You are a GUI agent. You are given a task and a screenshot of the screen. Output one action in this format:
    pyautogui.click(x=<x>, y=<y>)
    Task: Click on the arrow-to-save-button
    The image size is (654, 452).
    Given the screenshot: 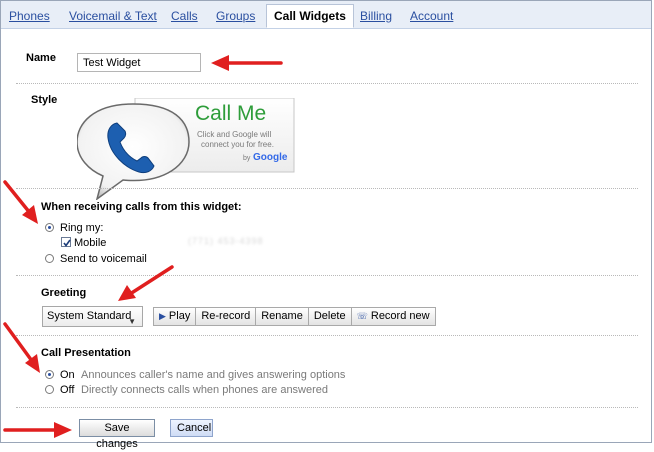 What is the action you would take?
    pyautogui.click(x=37, y=430)
    